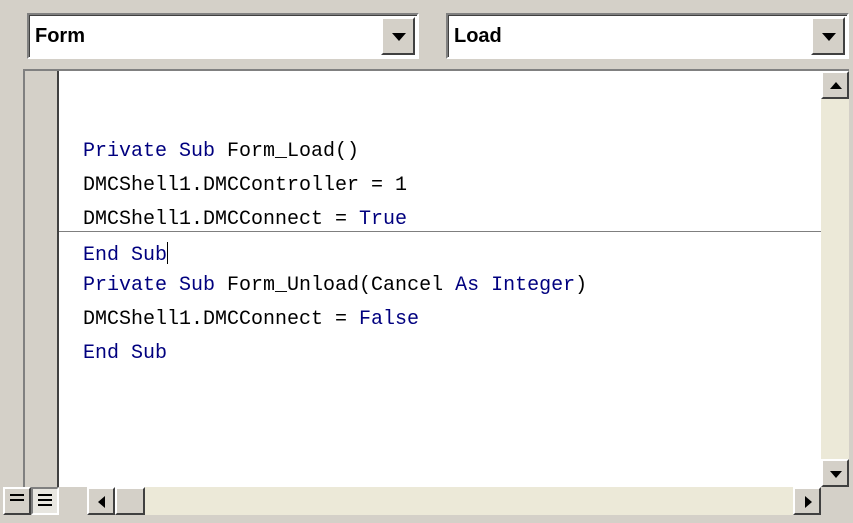 This screenshot has height=523, width=853. What do you see at coordinates (835, 501) in the screenshot?
I see `scrollbar-corner` at bounding box center [835, 501].